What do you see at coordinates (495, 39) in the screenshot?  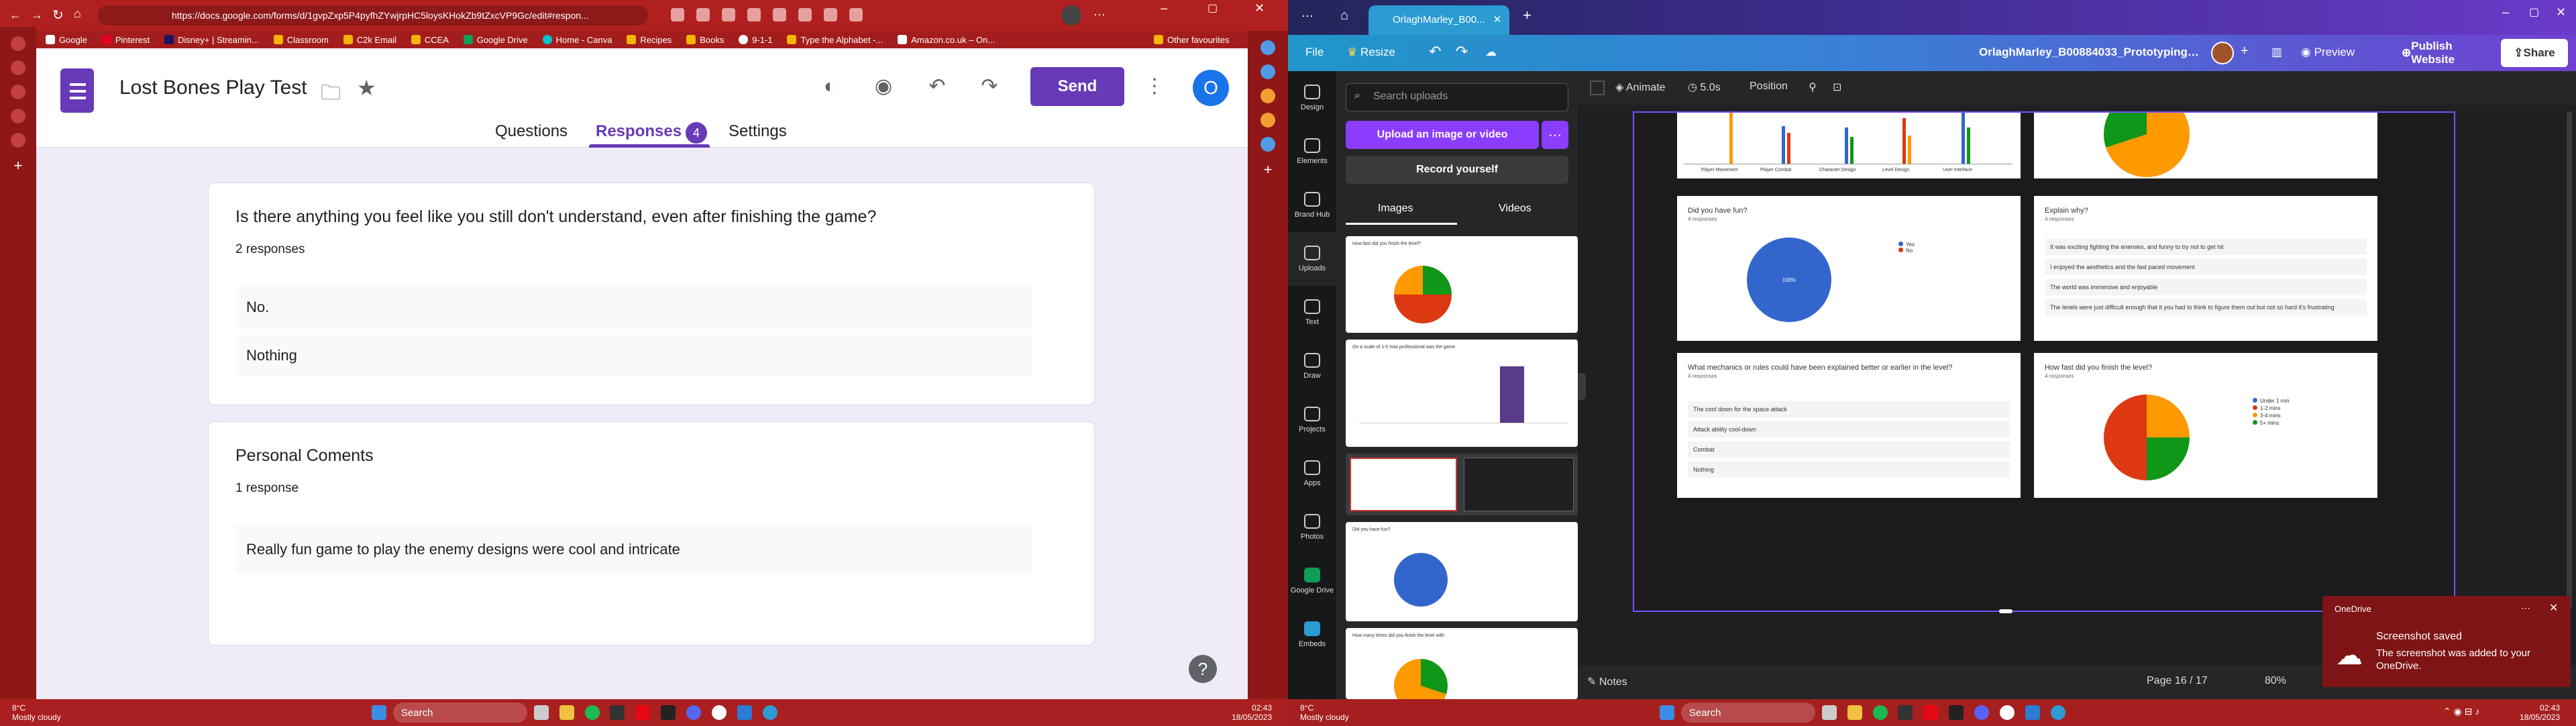 I see `bookmark: Google Drive` at bounding box center [495, 39].